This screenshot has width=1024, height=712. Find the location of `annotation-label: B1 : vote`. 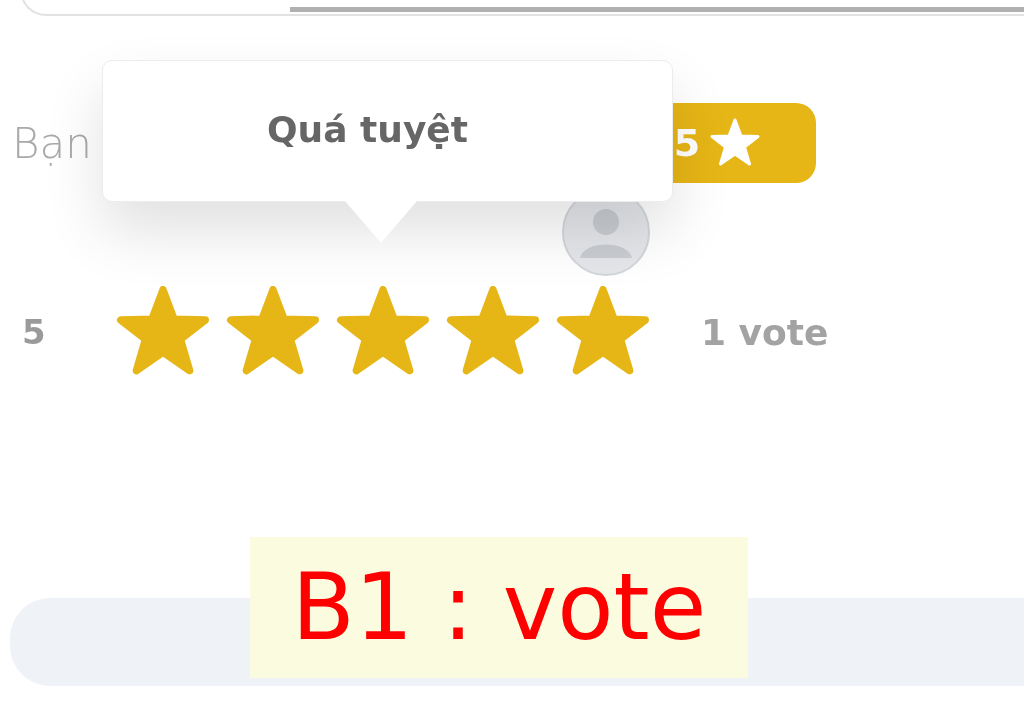

annotation-label: B1 : vote is located at coordinates (499, 607).